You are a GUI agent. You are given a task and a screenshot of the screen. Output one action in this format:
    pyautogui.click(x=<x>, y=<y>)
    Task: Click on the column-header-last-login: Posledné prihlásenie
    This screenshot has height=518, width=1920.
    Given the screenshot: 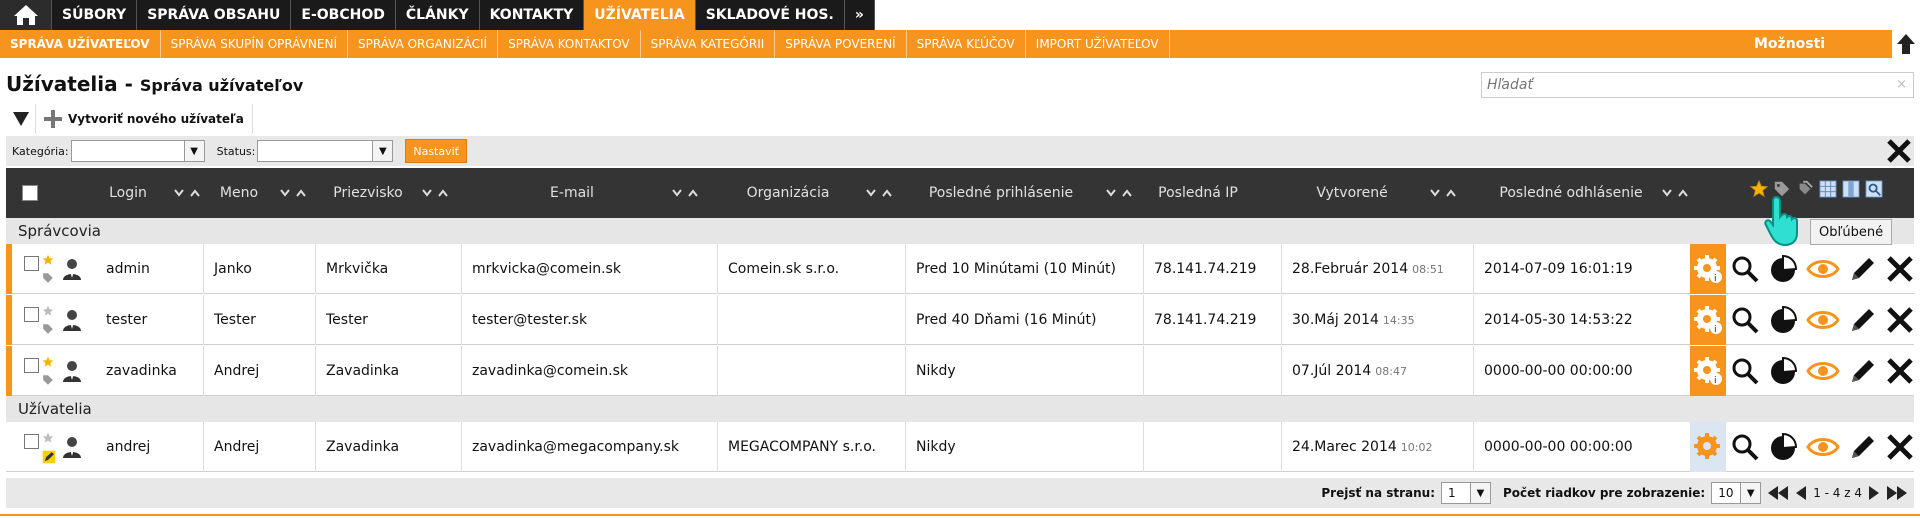 What is the action you would take?
    pyautogui.click(x=1019, y=193)
    